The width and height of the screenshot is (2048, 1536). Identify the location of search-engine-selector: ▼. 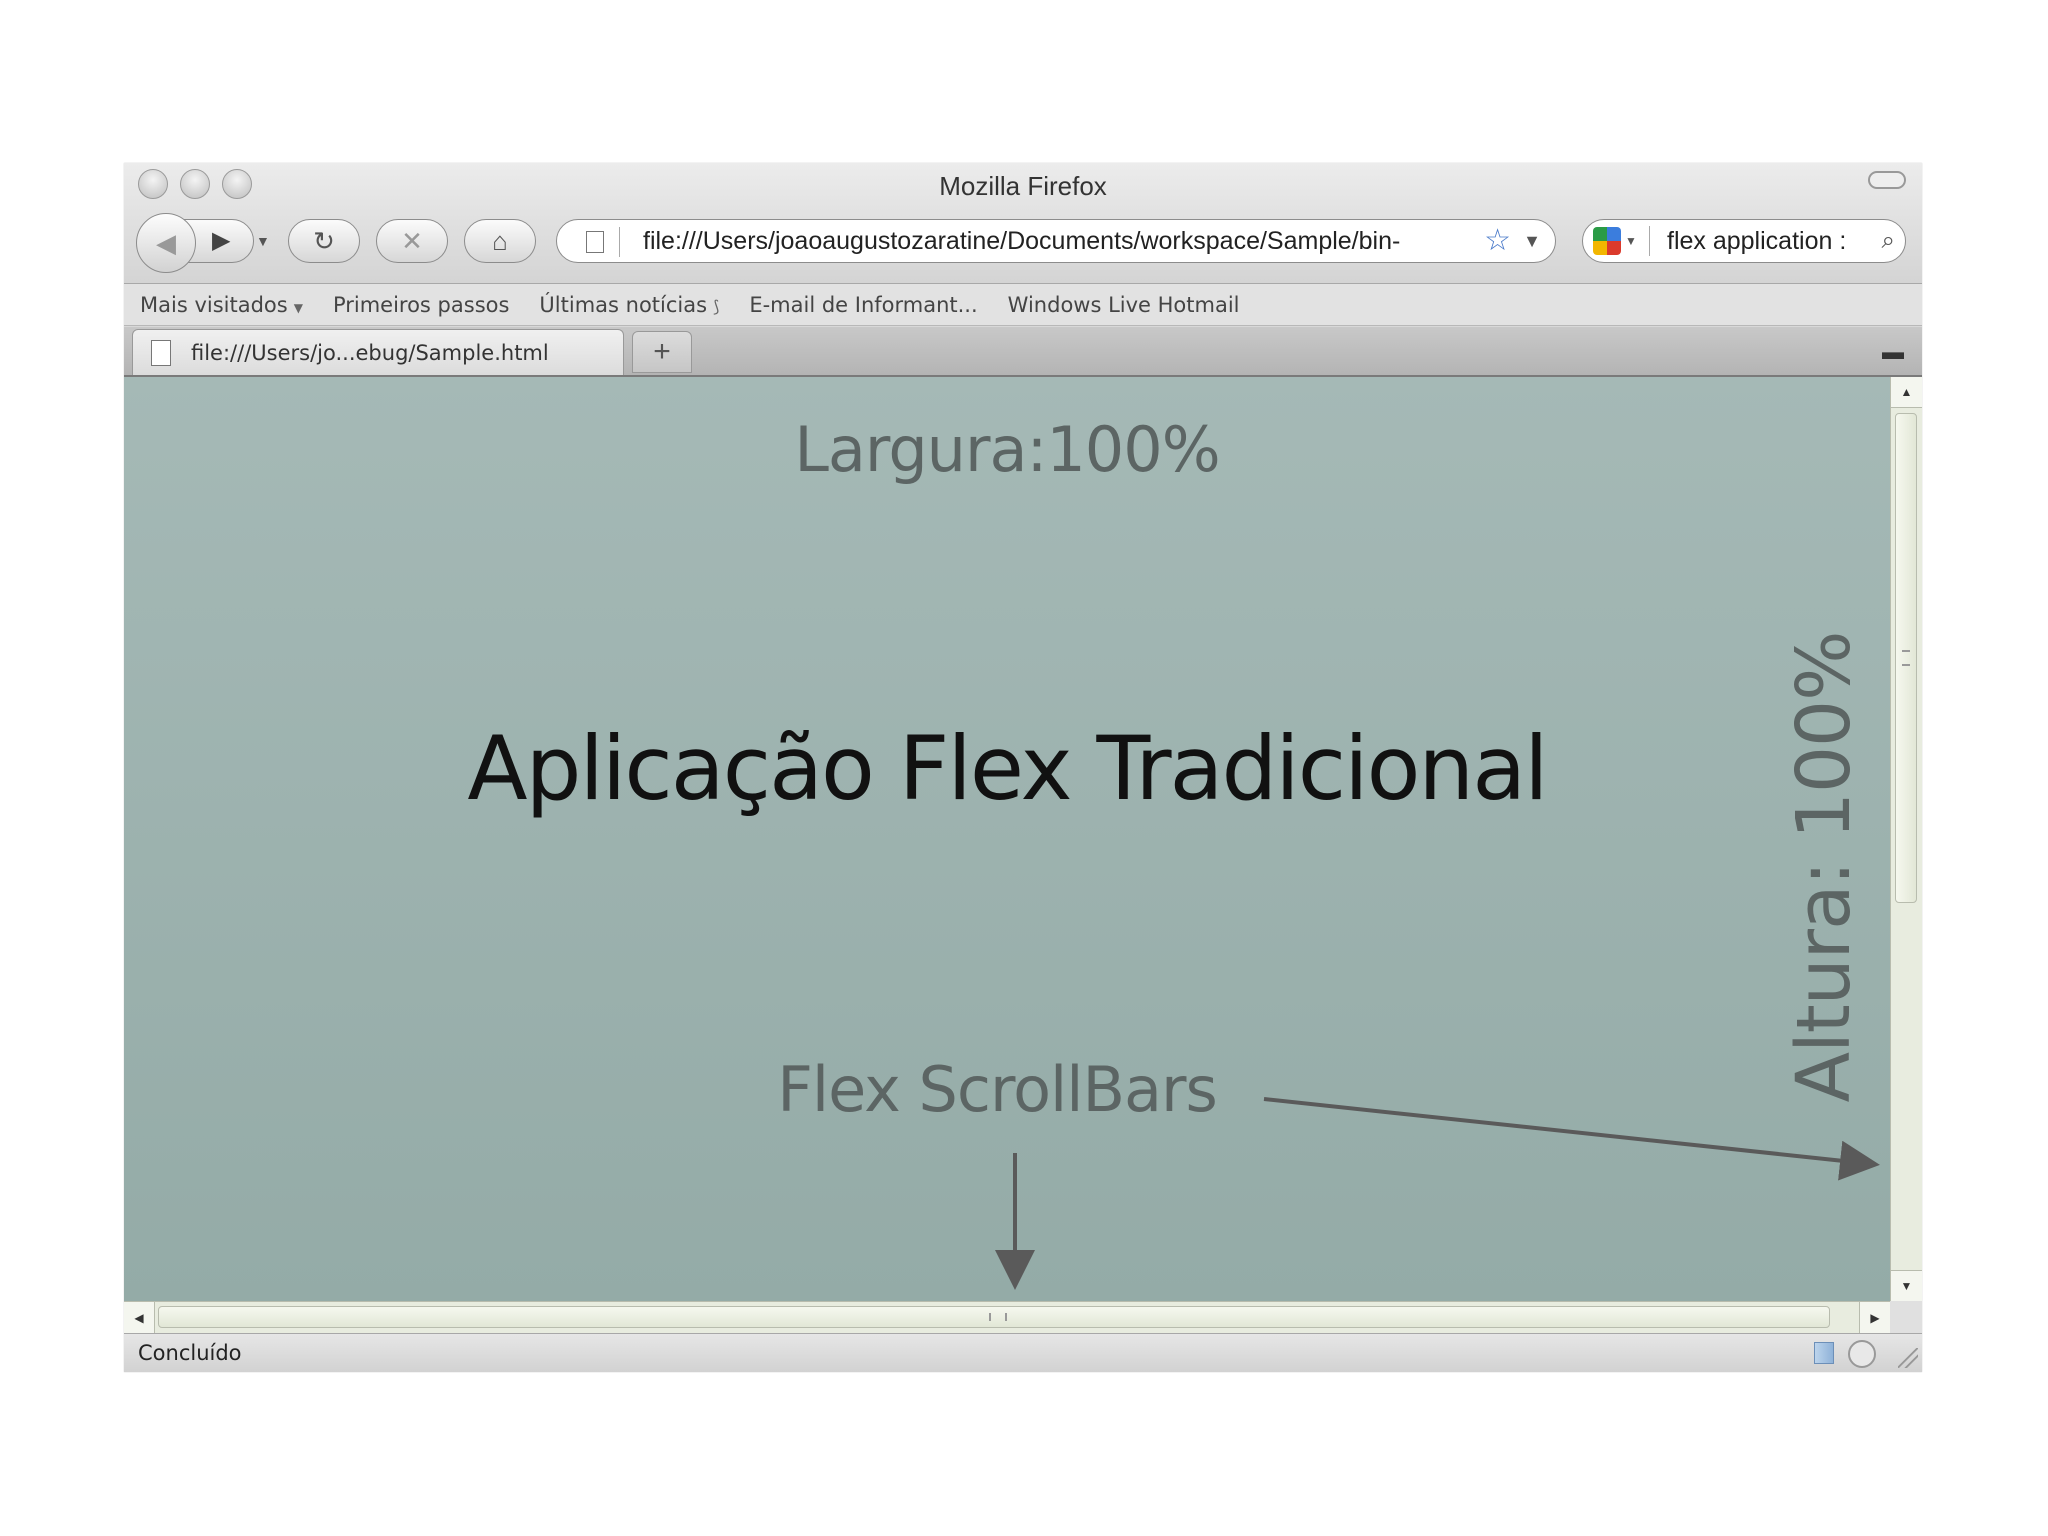
(1621, 241).